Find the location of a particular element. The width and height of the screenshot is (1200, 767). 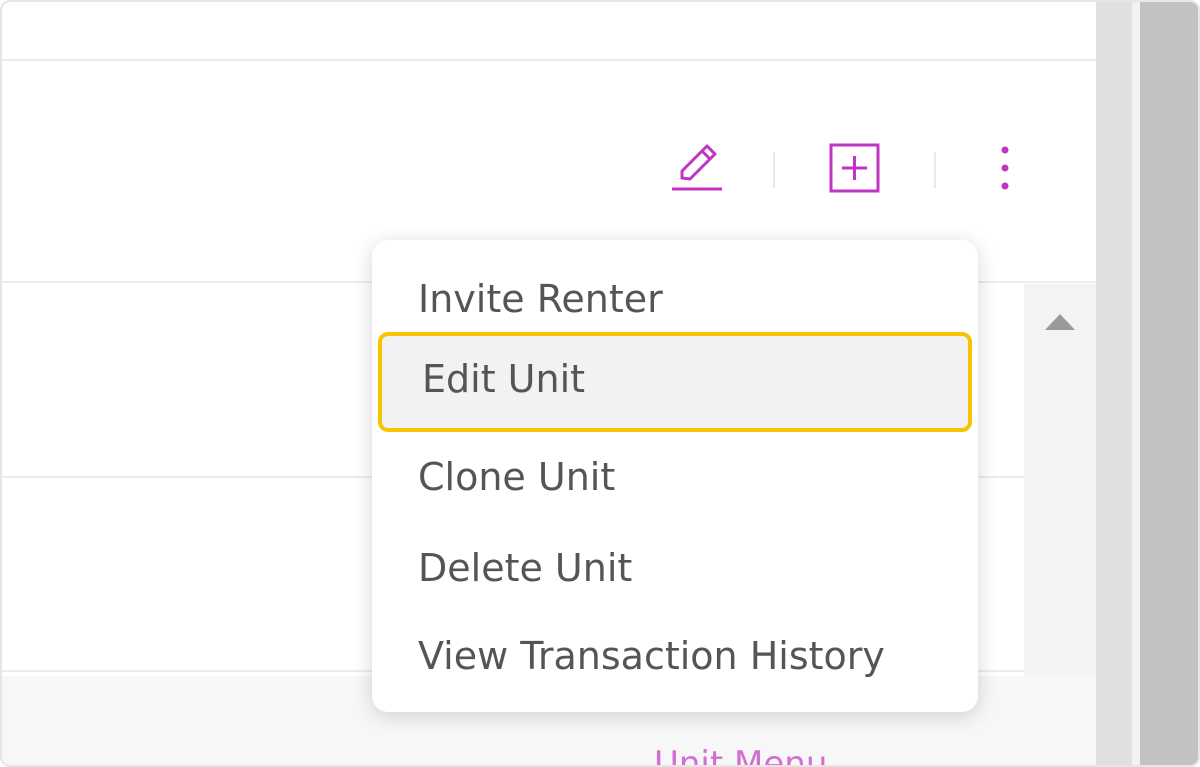

pencil-icon is located at coordinates (697, 168).